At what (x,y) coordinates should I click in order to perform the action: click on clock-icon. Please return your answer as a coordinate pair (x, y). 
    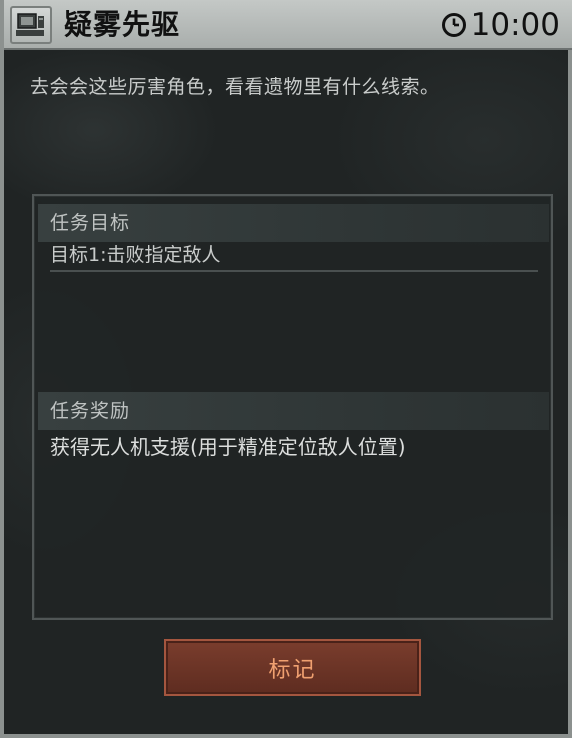
    Looking at the image, I should click on (453, 25).